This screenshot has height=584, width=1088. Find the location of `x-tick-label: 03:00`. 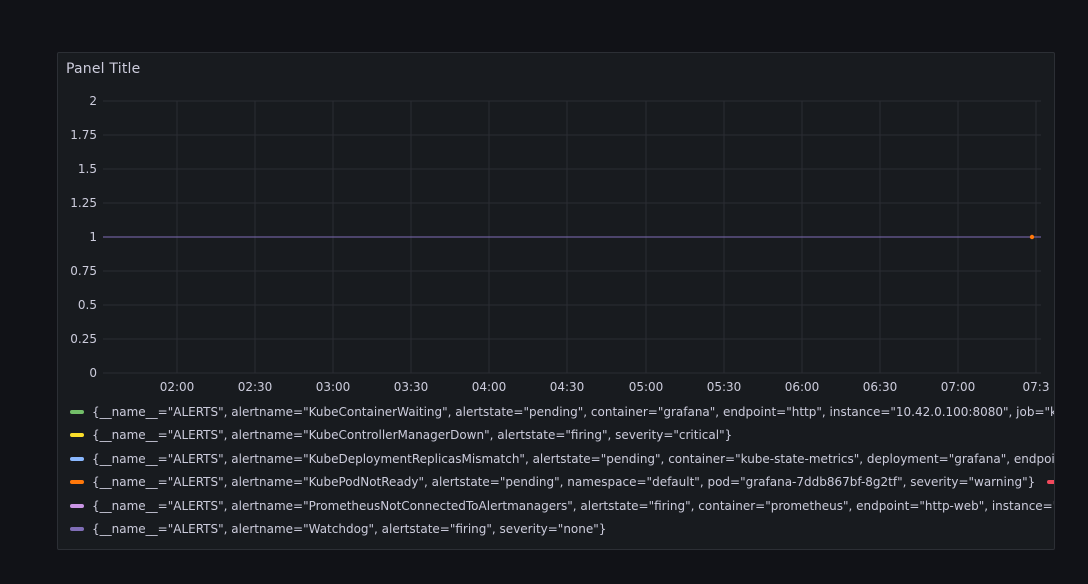

x-tick-label: 03:00 is located at coordinates (333, 386).